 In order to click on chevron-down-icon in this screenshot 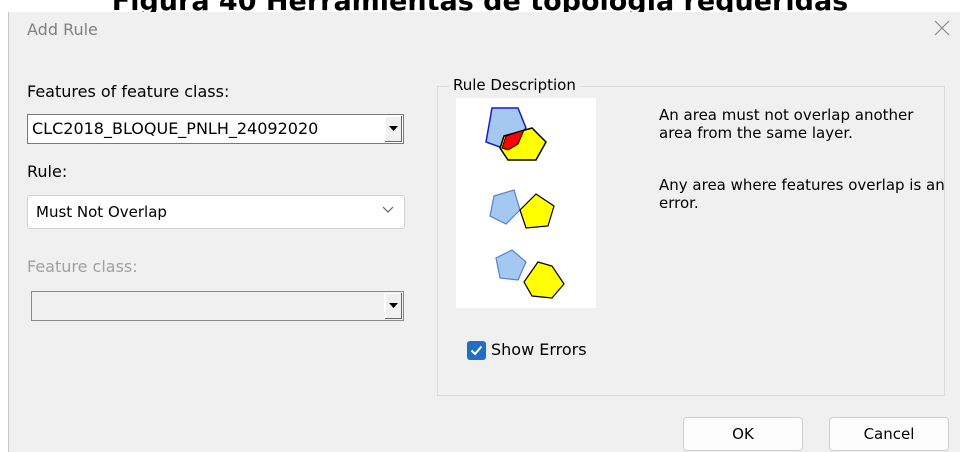, I will do `click(388, 209)`.